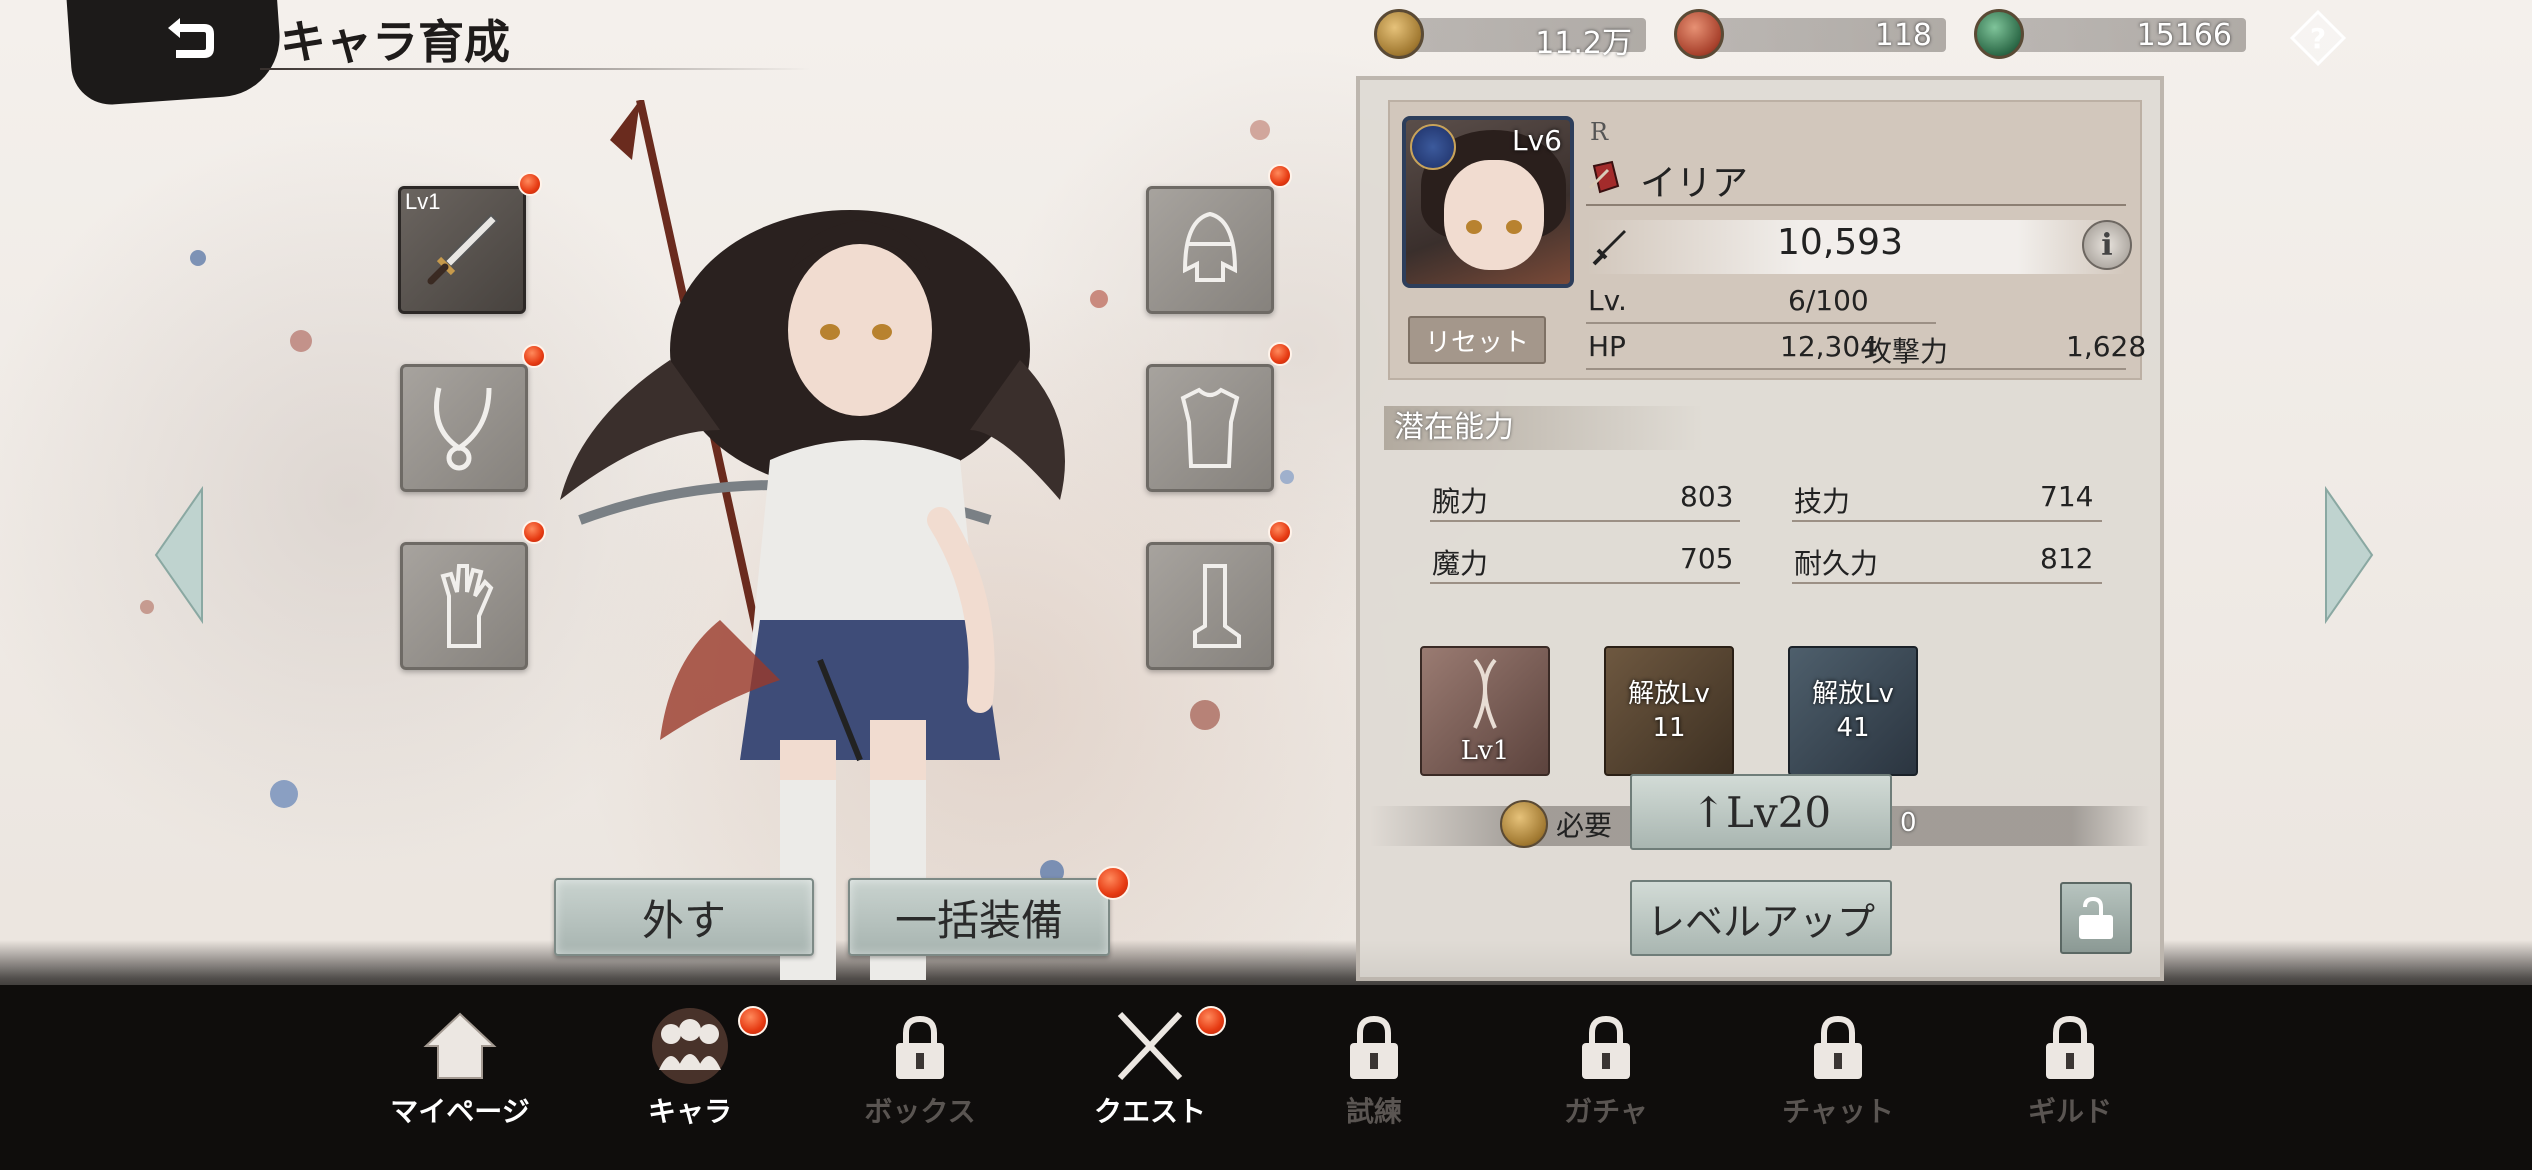 The width and height of the screenshot is (2532, 1170). What do you see at coordinates (1853, 711) in the screenshot?
I see `ability-slot-locked: 解放Lv 41` at bounding box center [1853, 711].